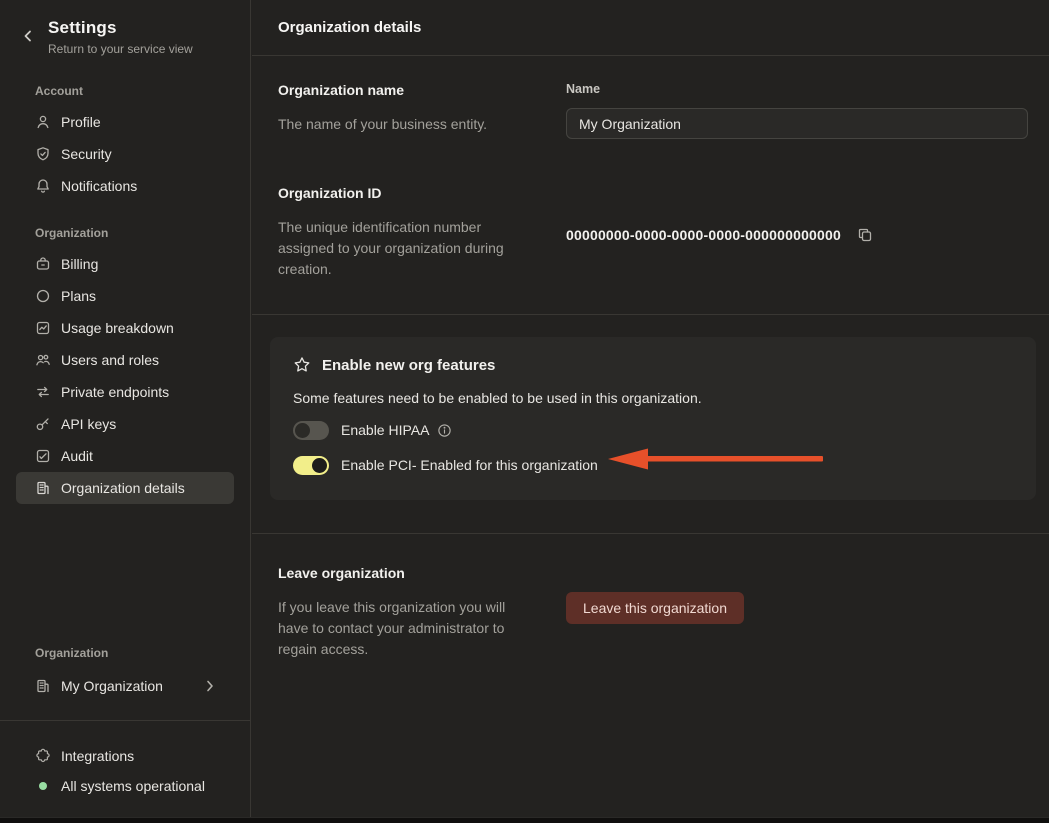  Describe the element at coordinates (865, 235) in the screenshot. I see `copy-button` at that location.